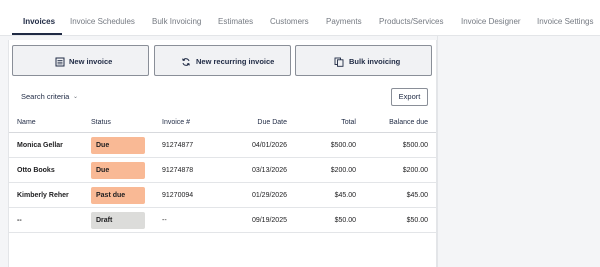  Describe the element at coordinates (19, 220) in the screenshot. I see `customer-name: --` at that location.